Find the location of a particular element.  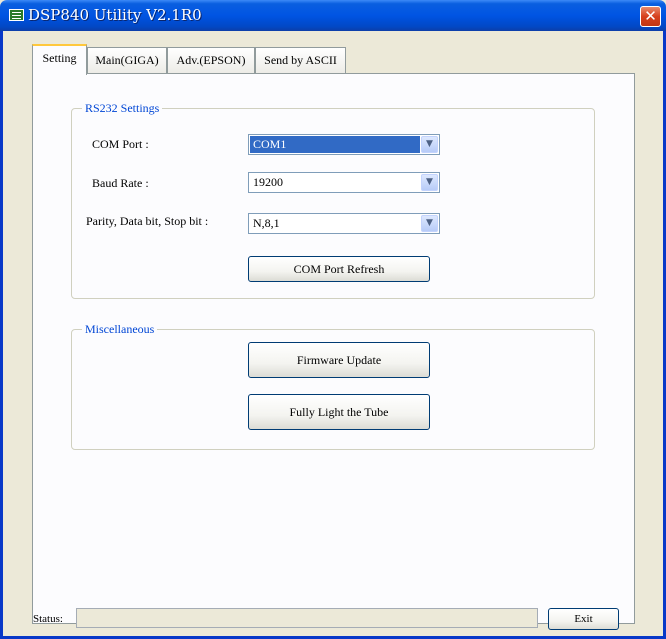

tab-main-giga: Main(GIGA) is located at coordinates (127, 60).